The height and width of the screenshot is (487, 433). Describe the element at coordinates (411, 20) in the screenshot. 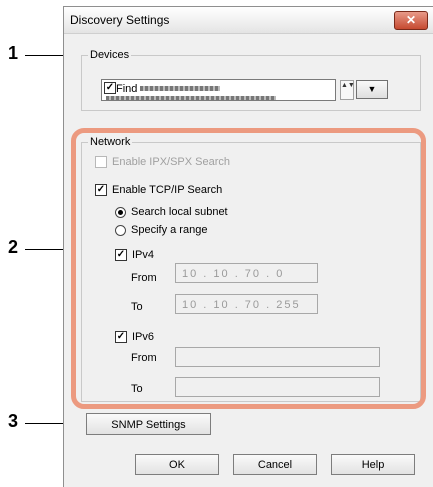

I see `close-button: ✕` at that location.